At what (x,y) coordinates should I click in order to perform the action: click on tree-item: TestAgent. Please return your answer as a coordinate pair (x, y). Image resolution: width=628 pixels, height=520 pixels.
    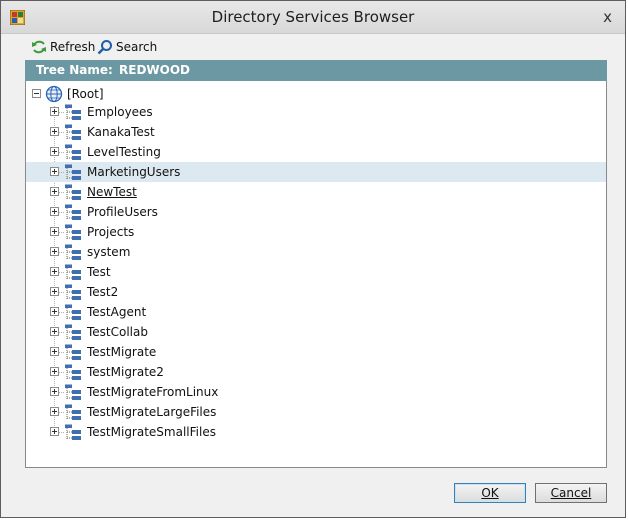
    Looking at the image, I should click on (316, 312).